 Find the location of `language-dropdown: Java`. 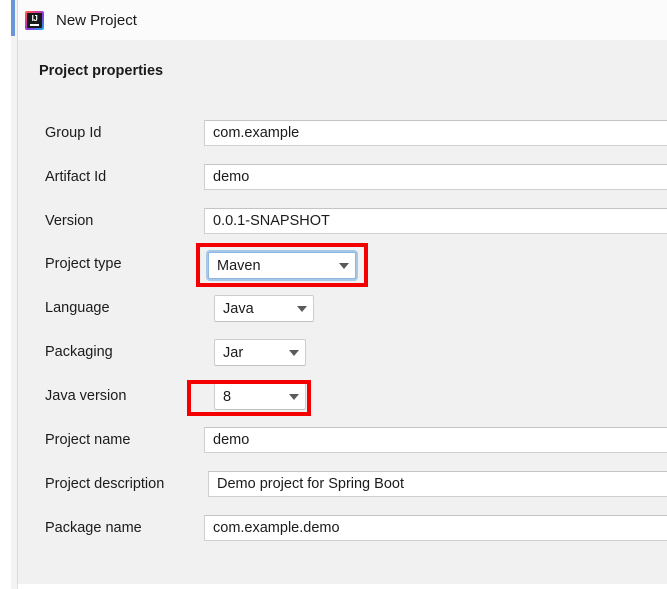

language-dropdown: Java is located at coordinates (264, 308).